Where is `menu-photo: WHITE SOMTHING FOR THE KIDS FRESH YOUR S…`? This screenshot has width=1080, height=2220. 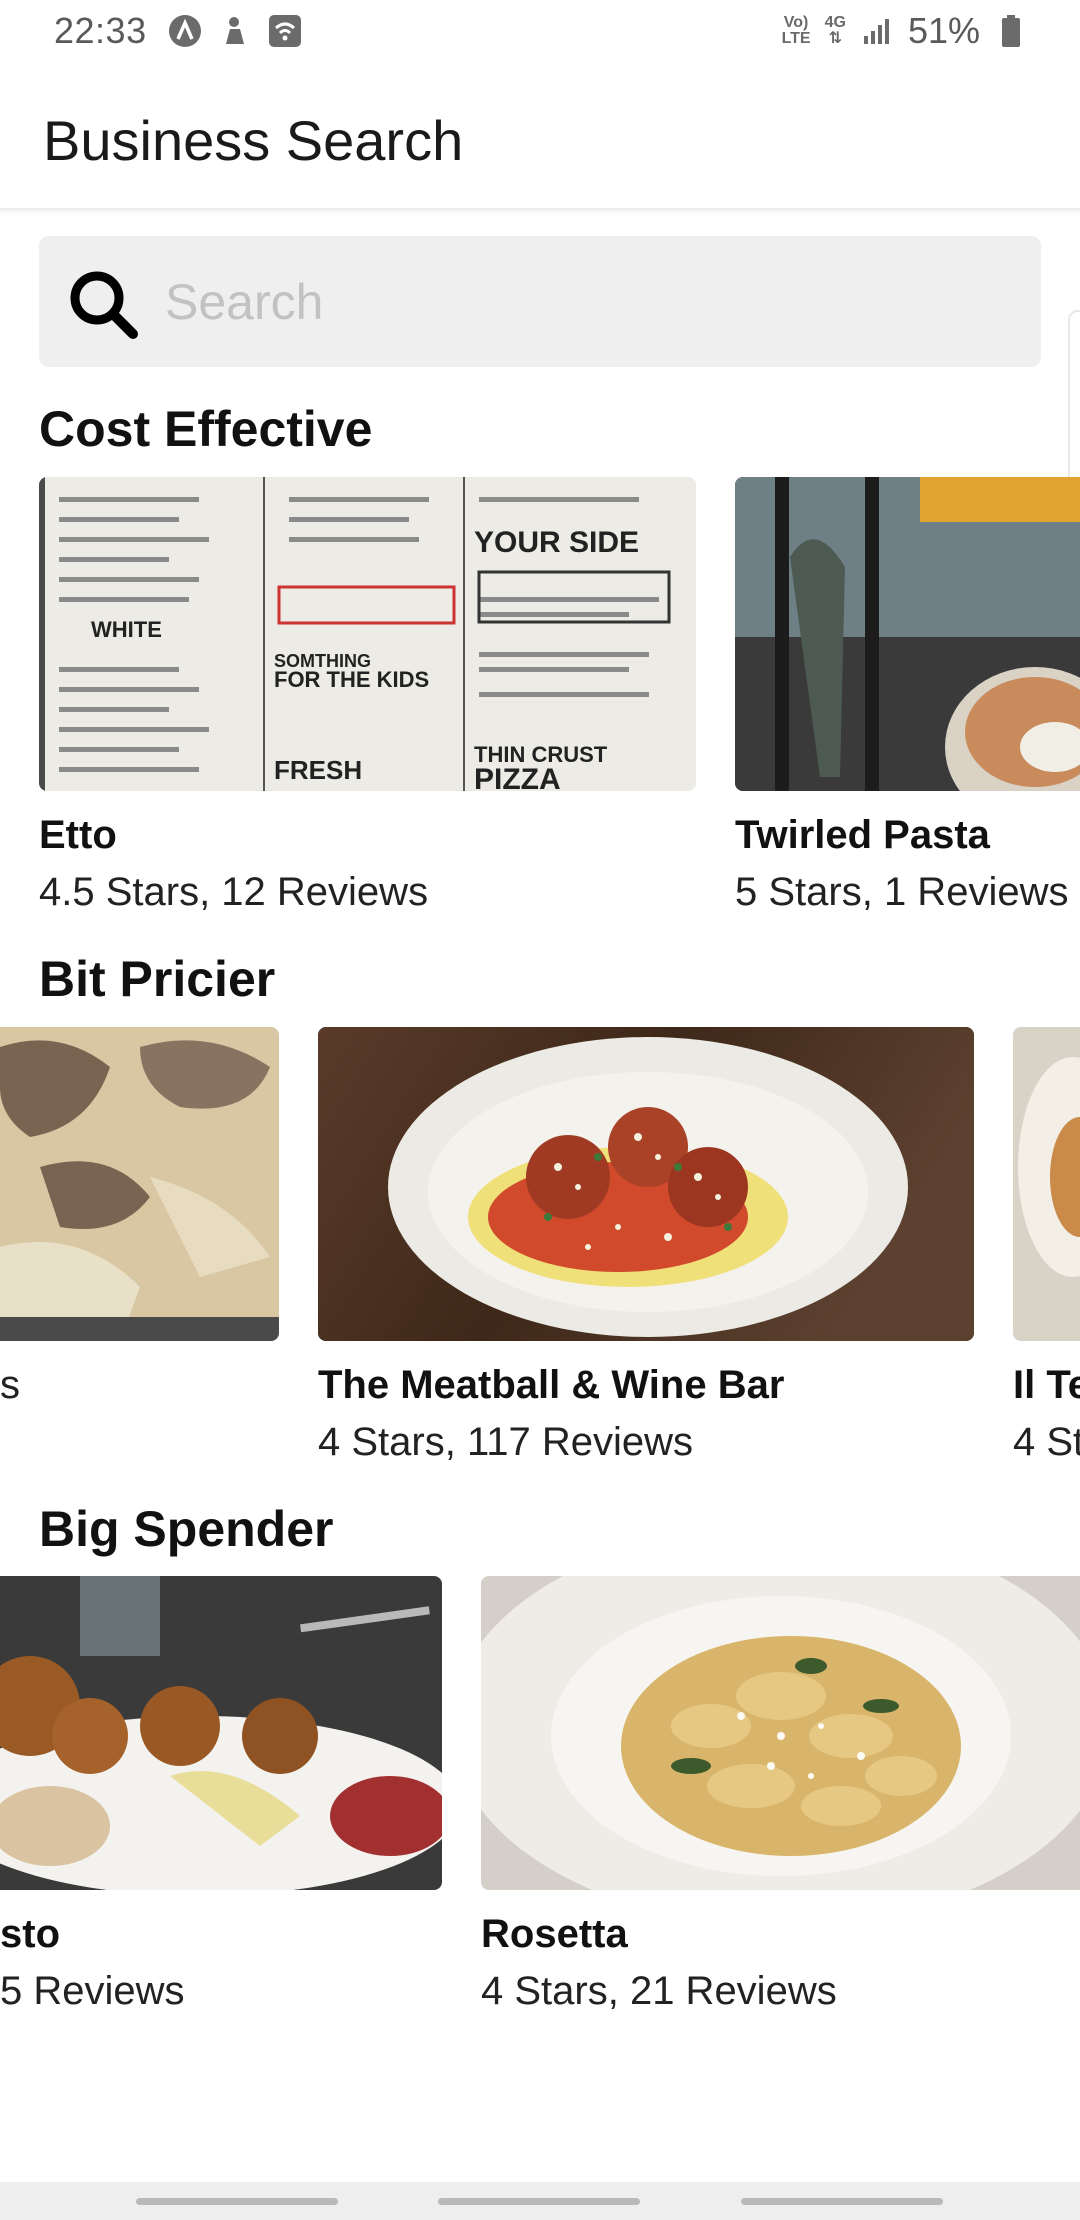
menu-photo: WHITE SOMTHING FOR THE KIDS FRESH YOUR S… is located at coordinates (367, 634).